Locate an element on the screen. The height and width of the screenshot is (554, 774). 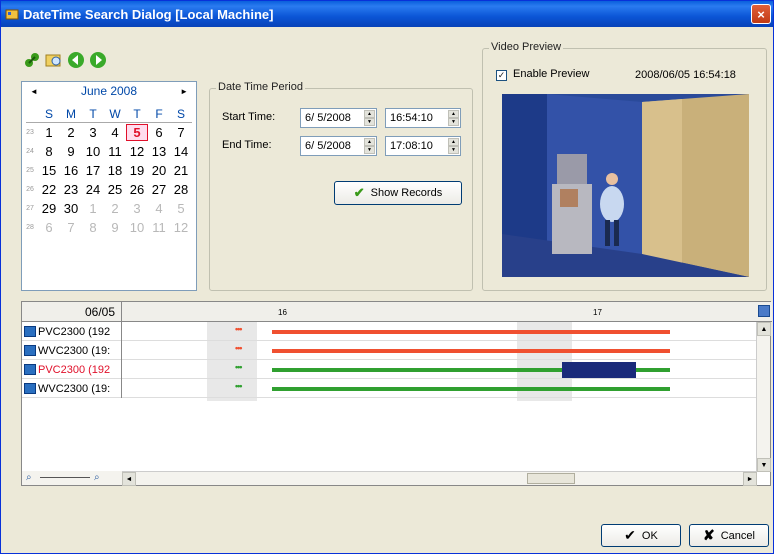
calendar-day: 29 is located at coordinates (49, 208).